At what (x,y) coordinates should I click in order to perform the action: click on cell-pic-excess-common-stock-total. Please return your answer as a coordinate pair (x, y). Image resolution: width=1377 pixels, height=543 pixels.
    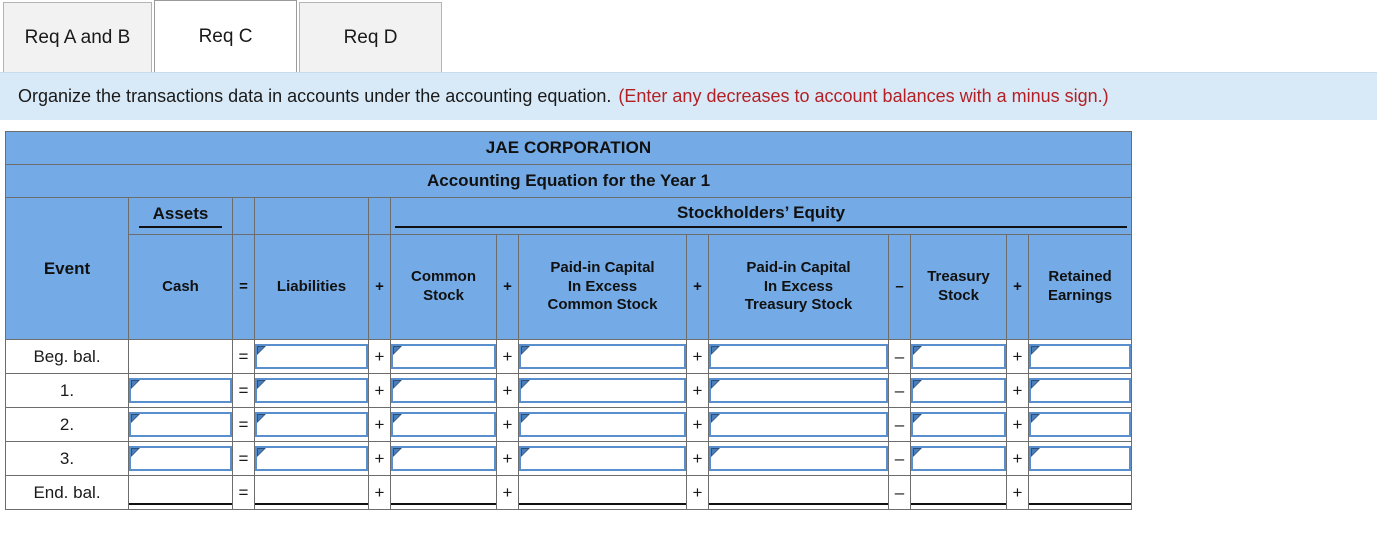
    Looking at the image, I should click on (602, 492).